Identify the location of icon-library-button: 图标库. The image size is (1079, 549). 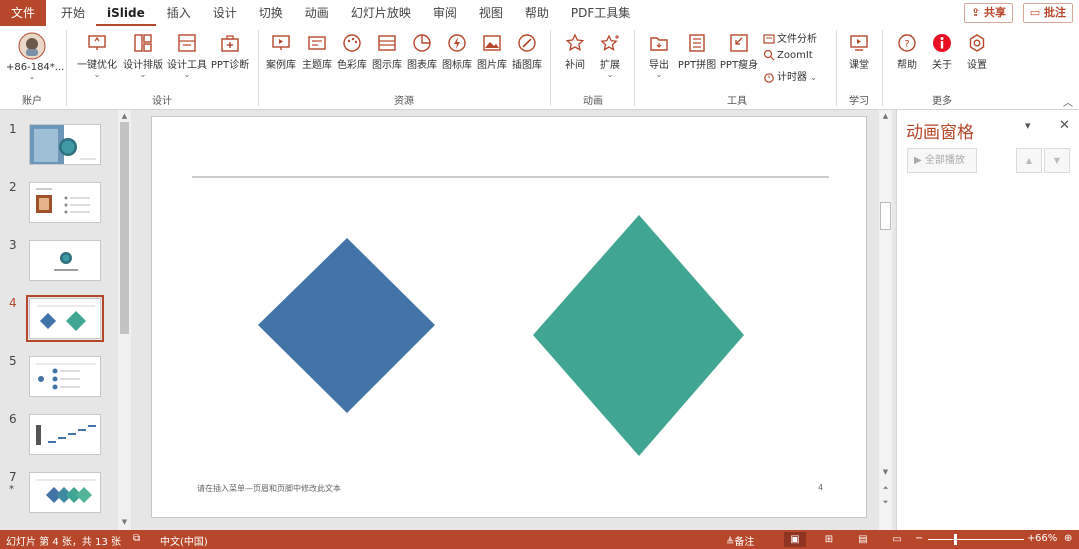
(457, 50).